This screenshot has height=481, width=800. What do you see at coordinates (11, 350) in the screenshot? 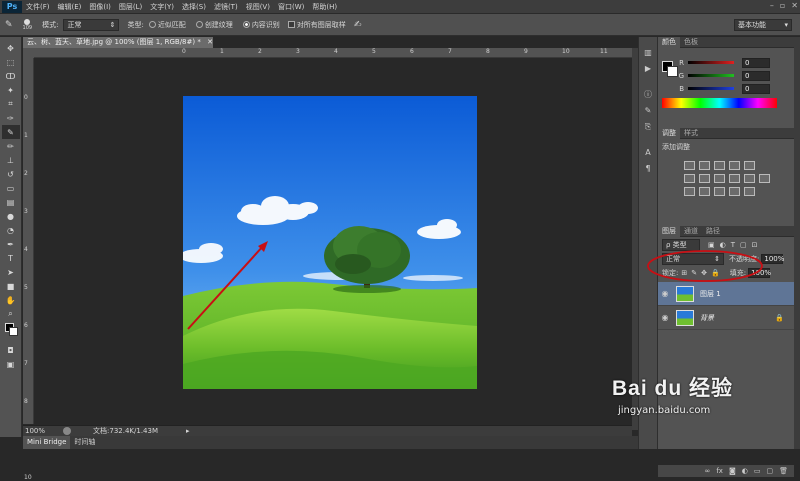
I see `quick-mask-icon: ◘` at bounding box center [11, 350].